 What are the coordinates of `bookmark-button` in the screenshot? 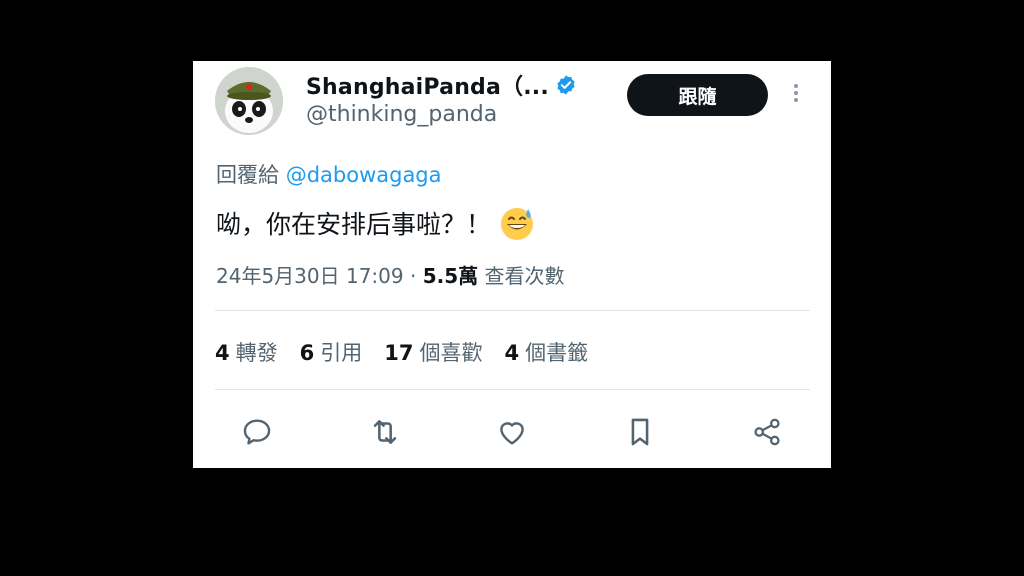 It's located at (640, 432).